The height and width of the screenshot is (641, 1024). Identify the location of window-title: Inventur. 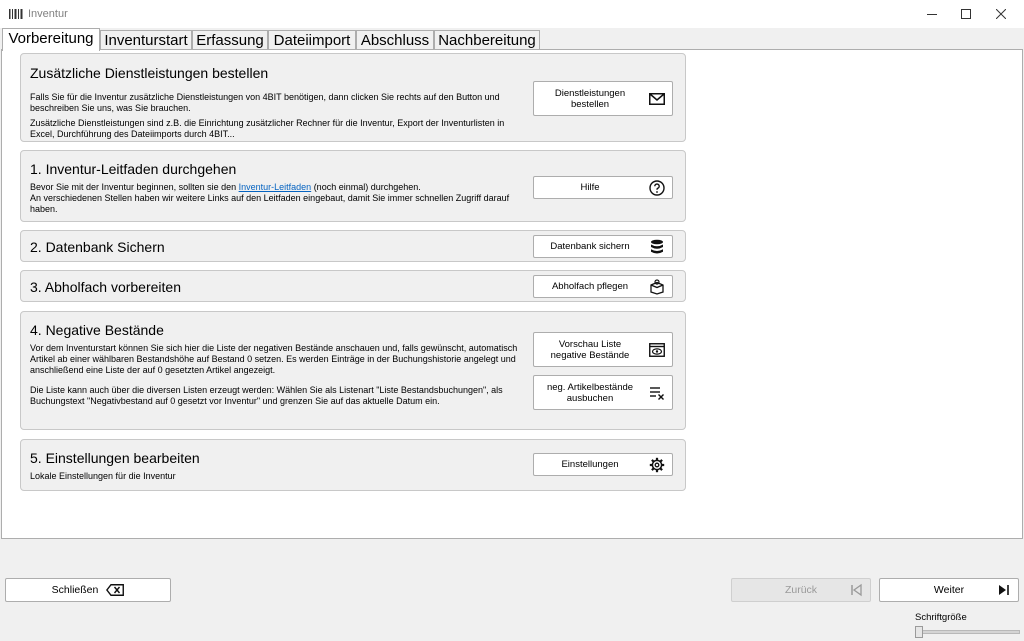
(48, 14).